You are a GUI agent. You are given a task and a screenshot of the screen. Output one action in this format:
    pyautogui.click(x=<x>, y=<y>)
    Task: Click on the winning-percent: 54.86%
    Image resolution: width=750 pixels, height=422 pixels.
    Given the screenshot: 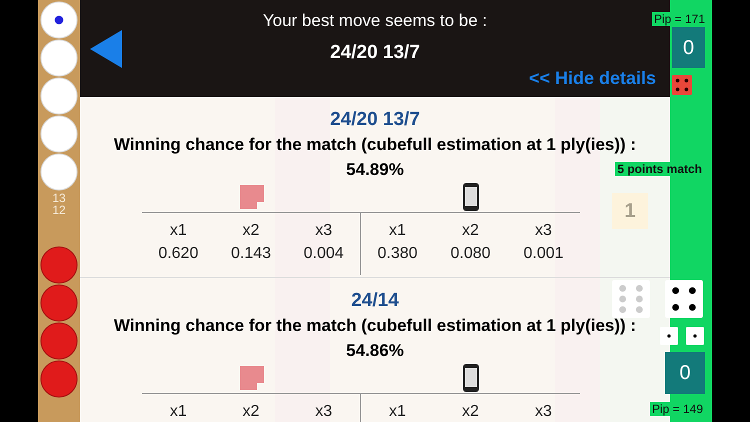 What is the action you would take?
    pyautogui.click(x=375, y=351)
    